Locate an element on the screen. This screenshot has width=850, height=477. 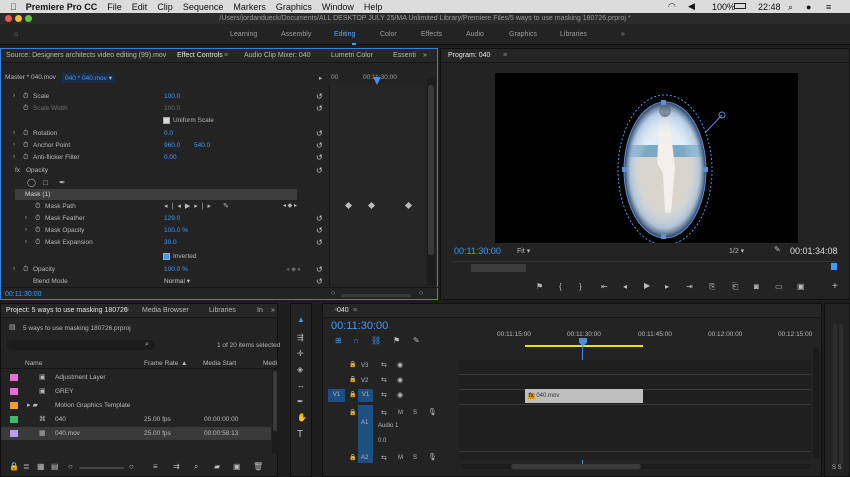
workspace-assembly: Assembly is located at coordinates (296, 34).